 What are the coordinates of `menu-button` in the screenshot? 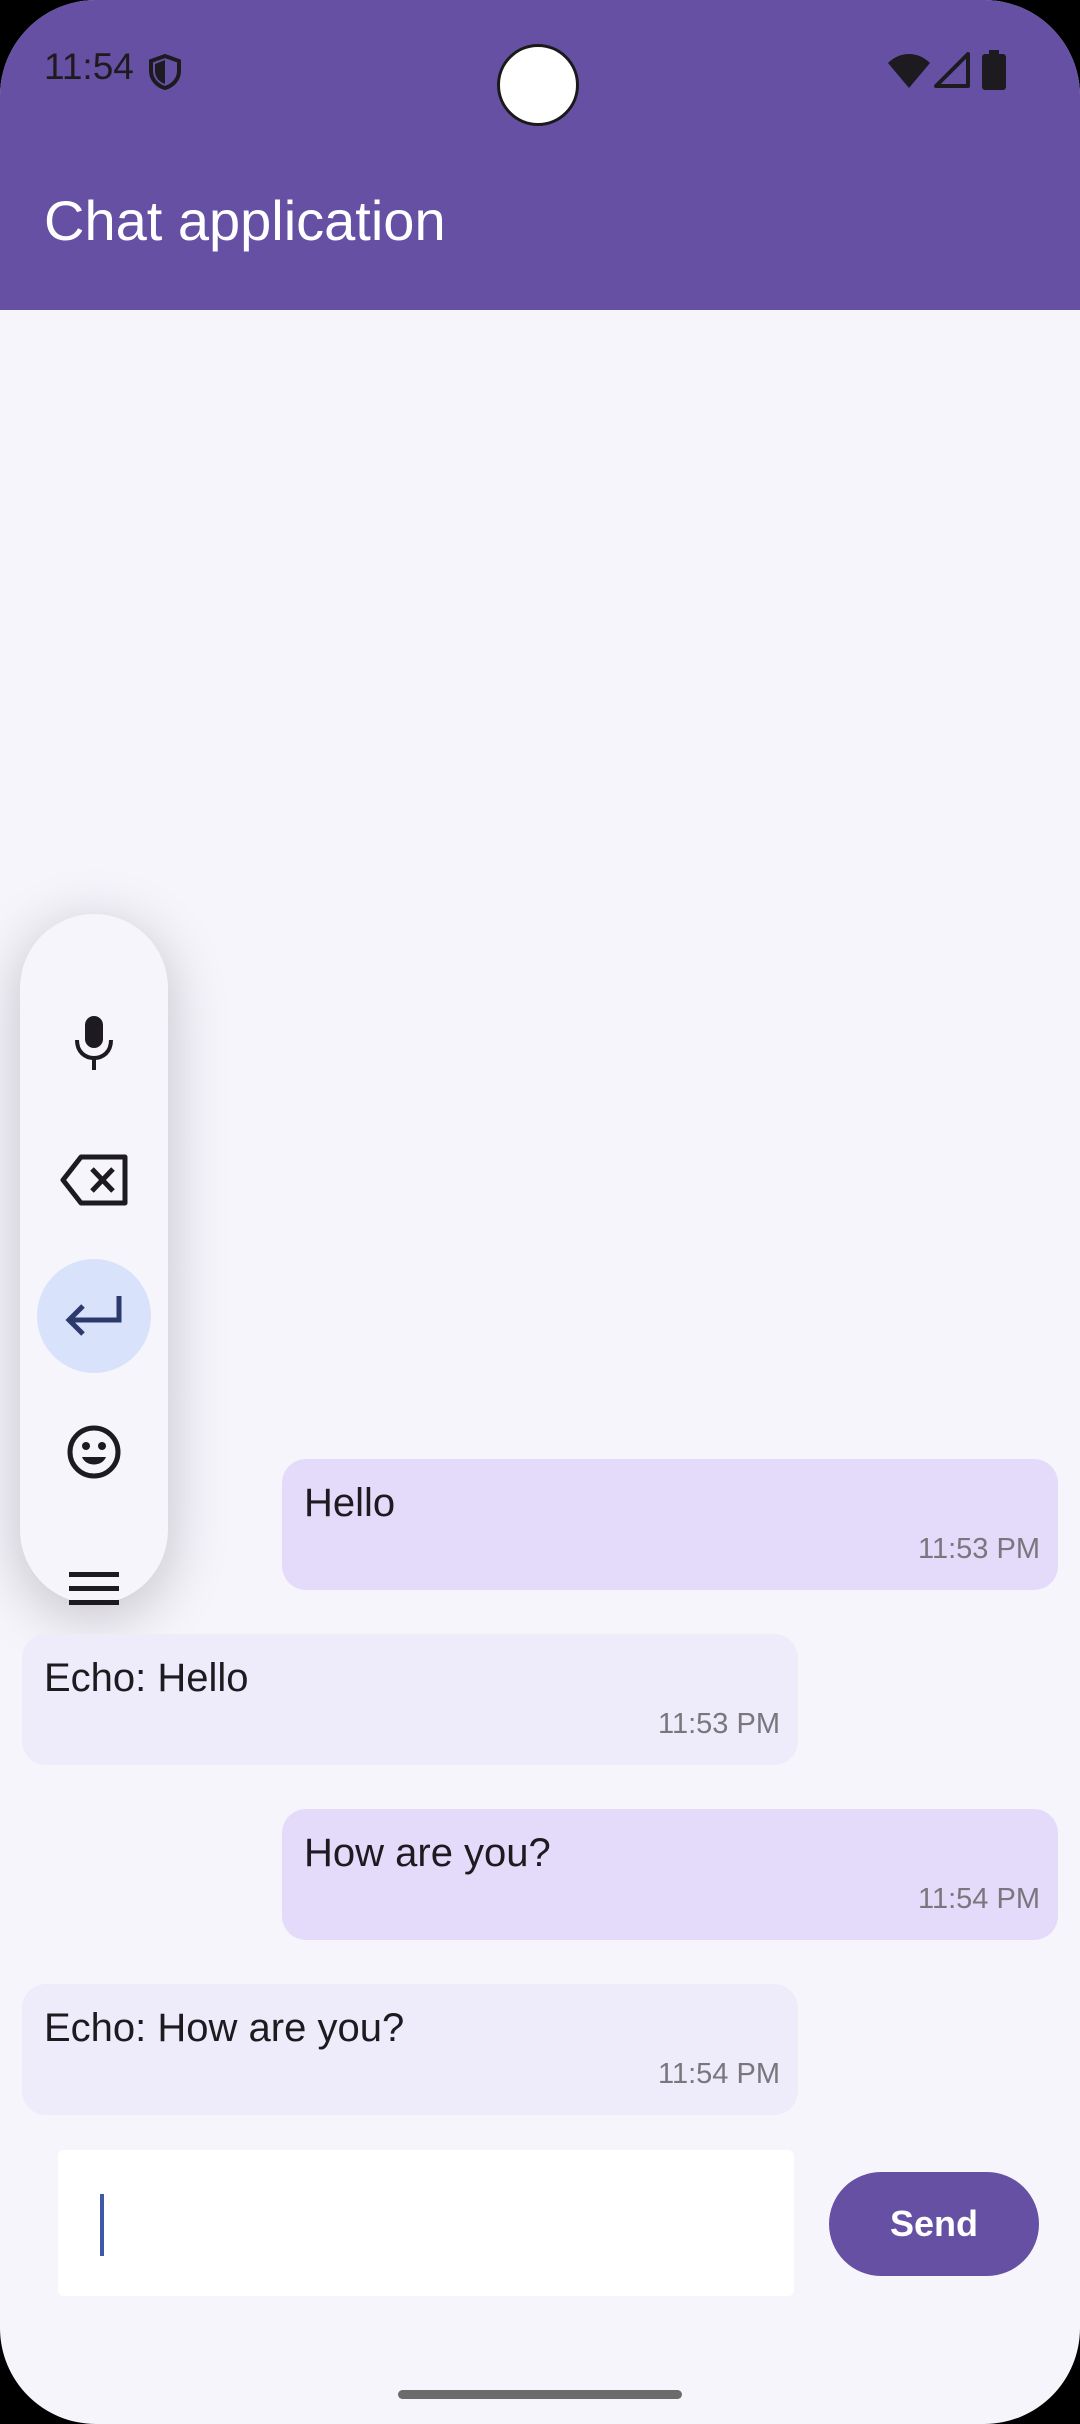 It's located at (94, 1588).